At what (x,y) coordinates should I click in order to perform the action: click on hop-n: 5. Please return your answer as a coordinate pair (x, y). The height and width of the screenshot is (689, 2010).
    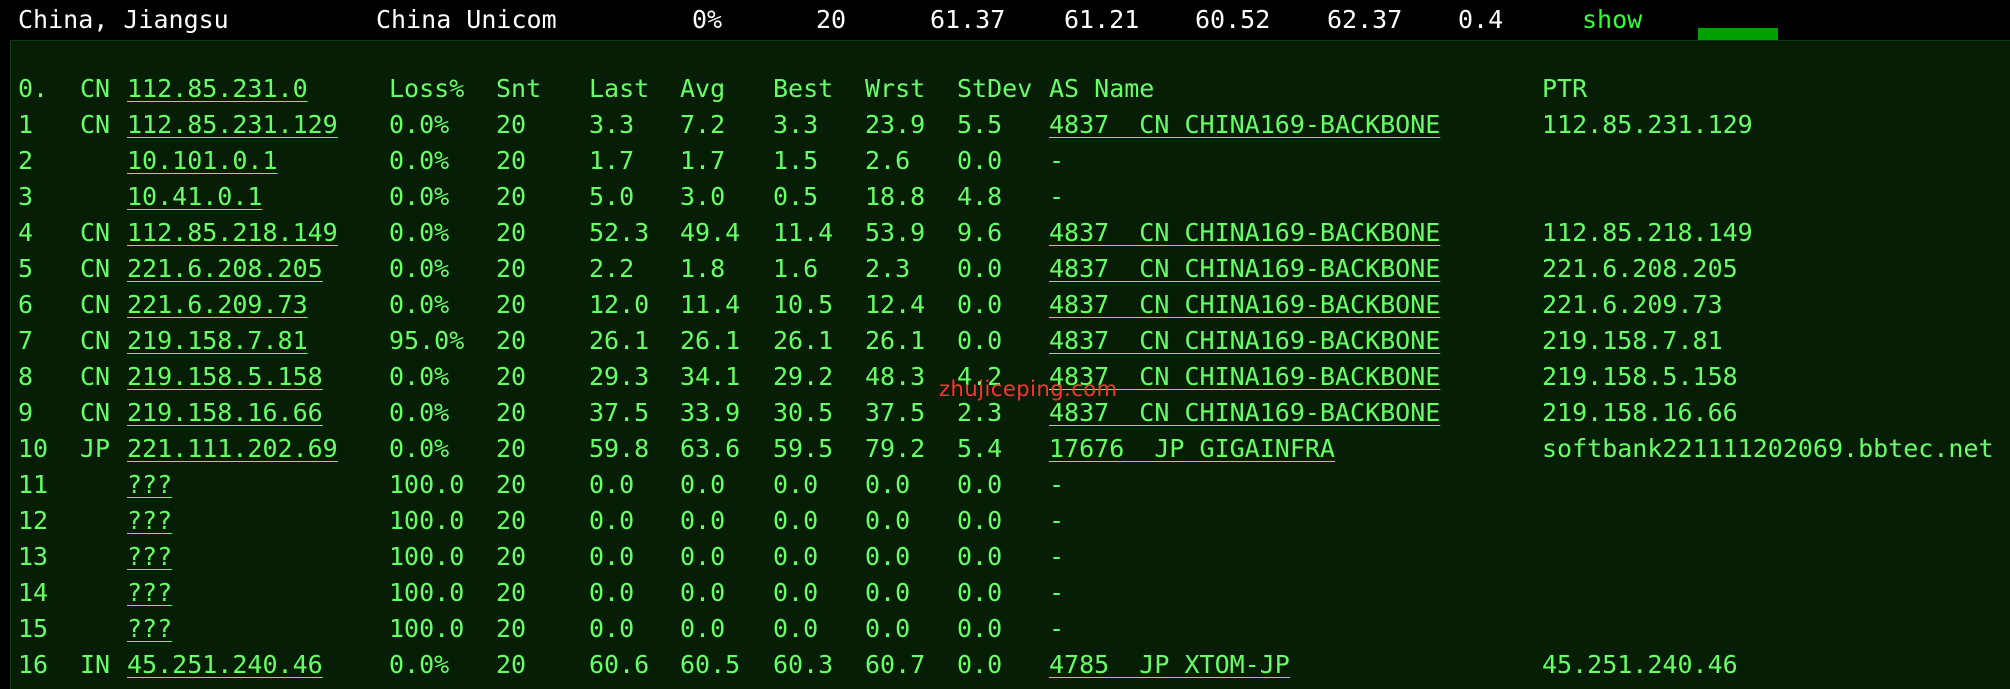
    Looking at the image, I should click on (26, 268).